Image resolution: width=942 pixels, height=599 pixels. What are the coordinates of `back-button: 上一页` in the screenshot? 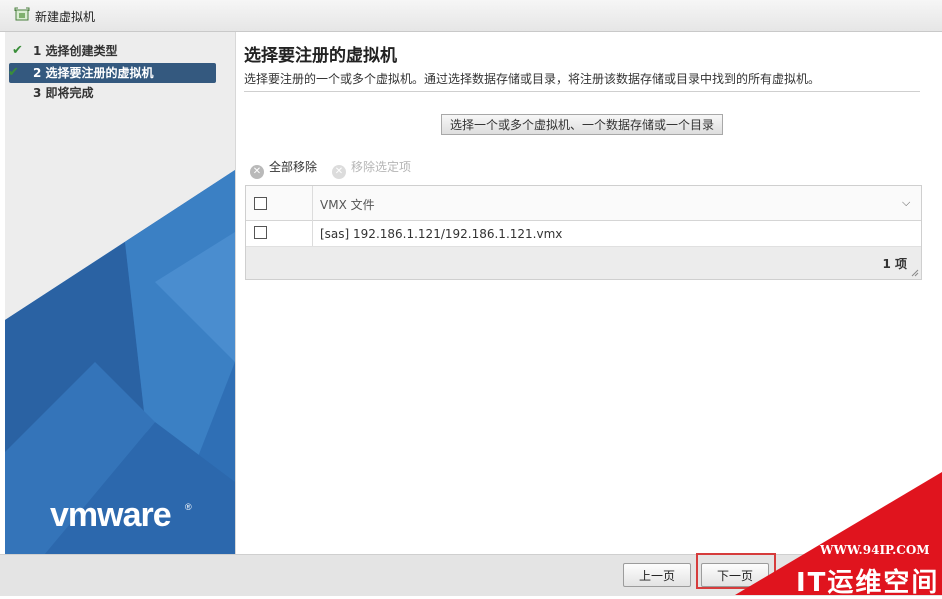 It's located at (657, 575).